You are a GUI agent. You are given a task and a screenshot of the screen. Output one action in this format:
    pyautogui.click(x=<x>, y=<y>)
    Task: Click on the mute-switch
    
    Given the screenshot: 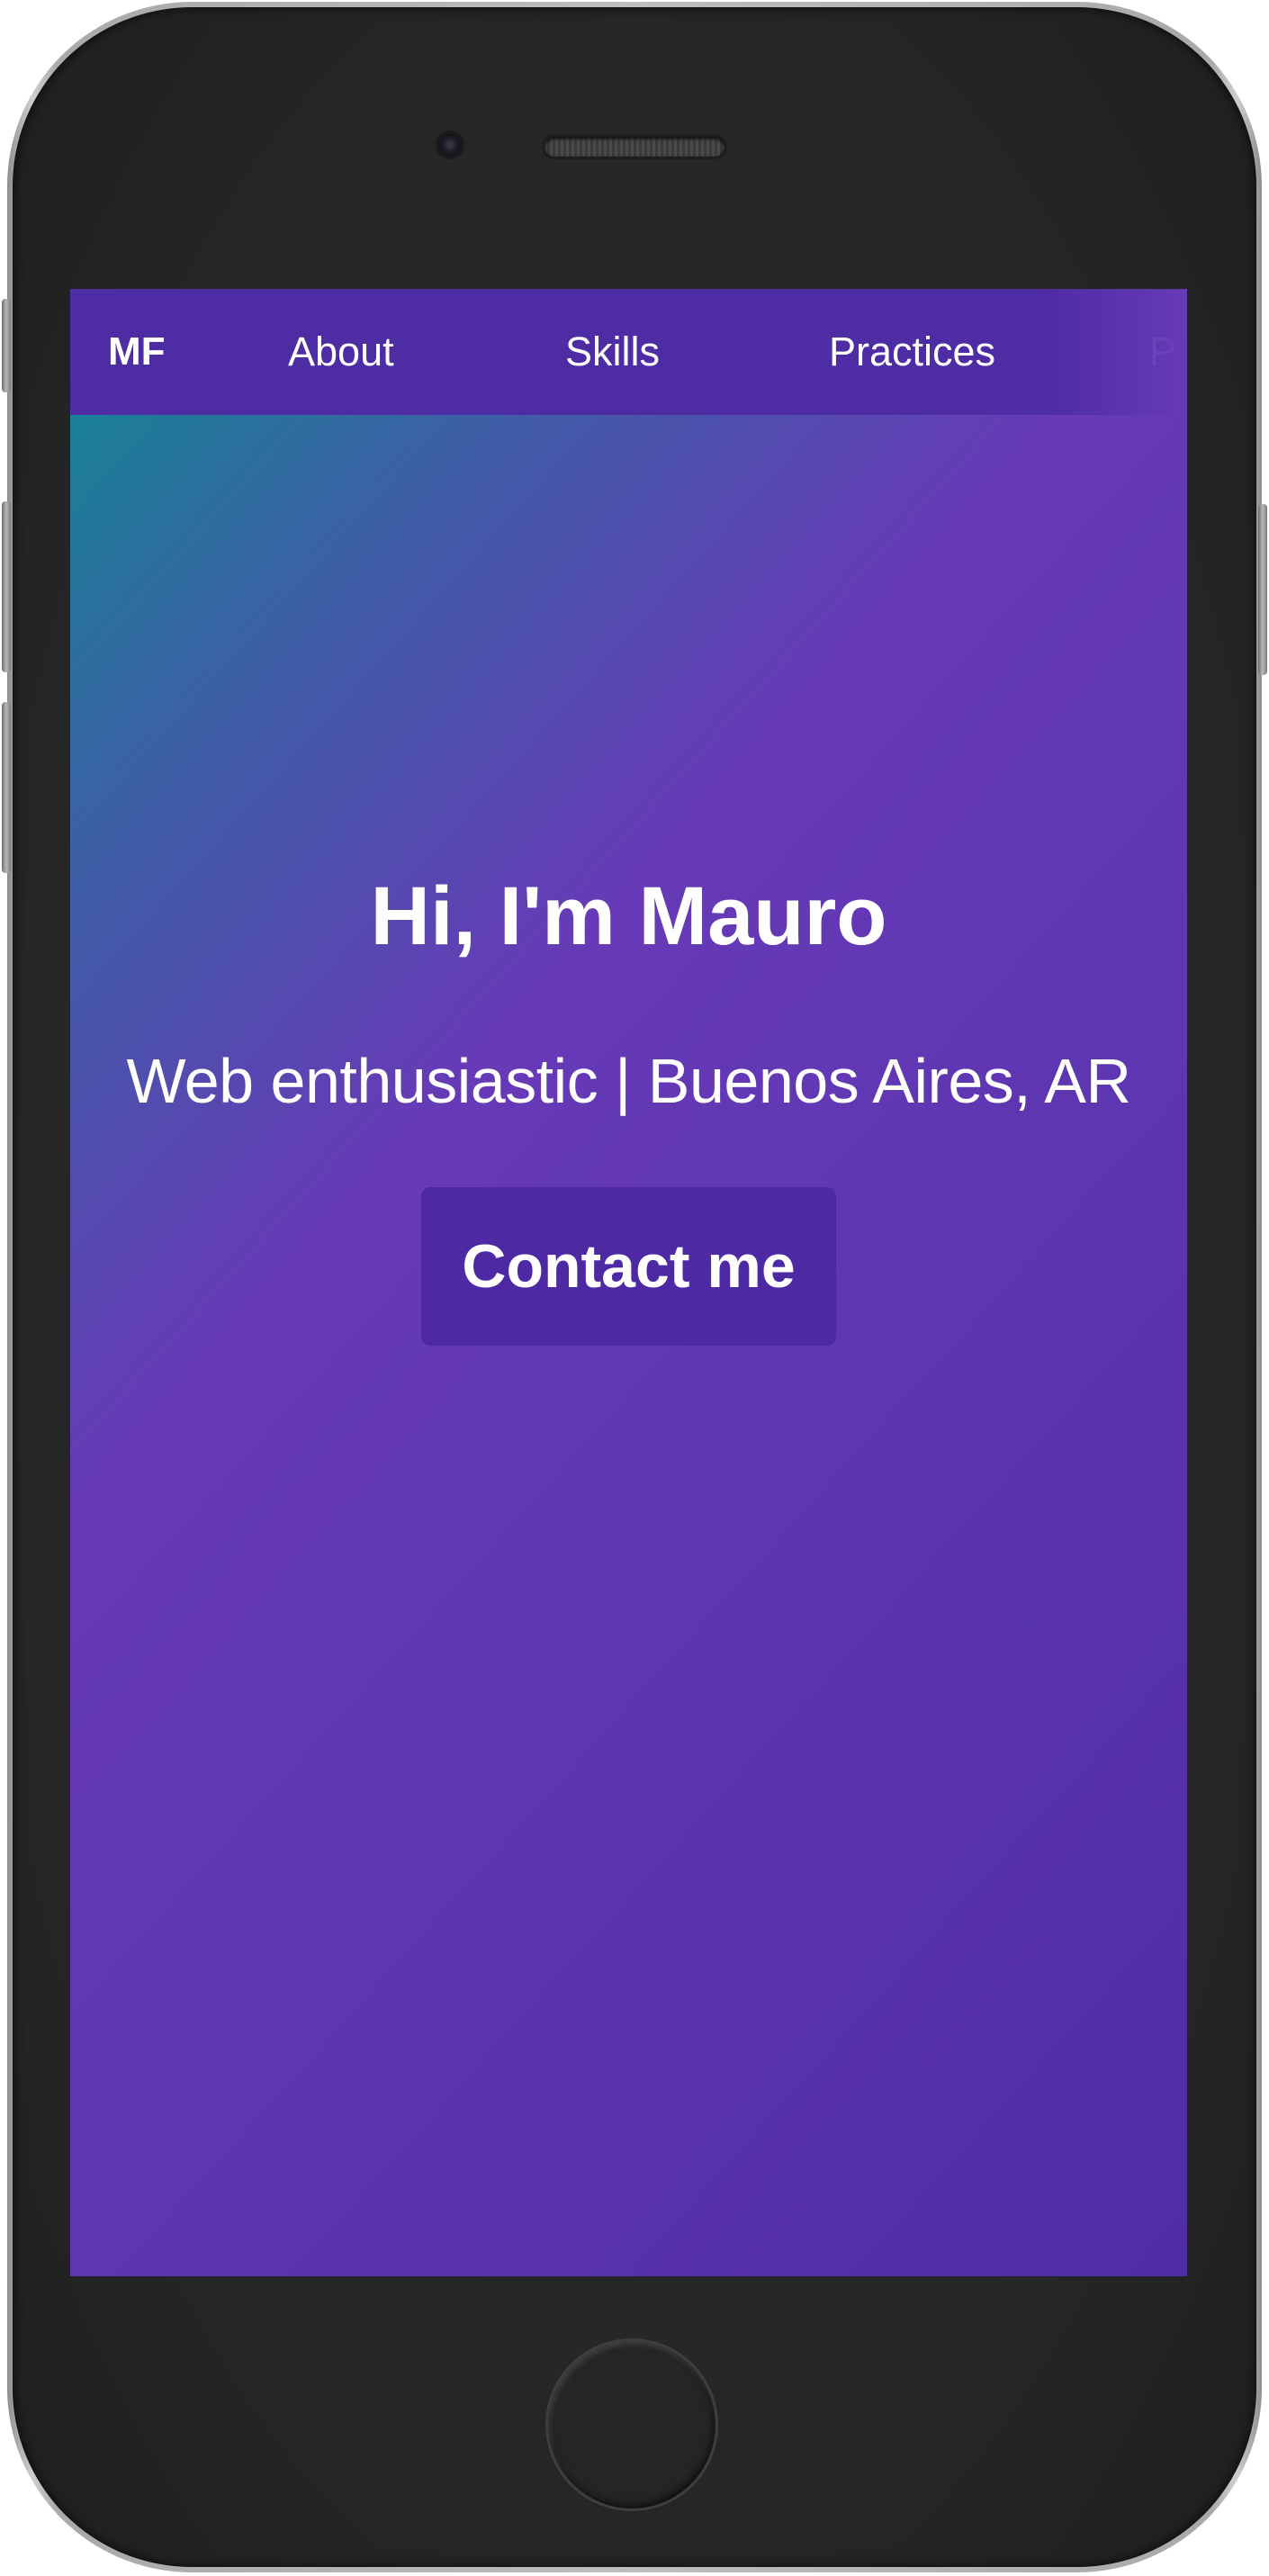 What is the action you would take?
    pyautogui.click(x=6, y=345)
    